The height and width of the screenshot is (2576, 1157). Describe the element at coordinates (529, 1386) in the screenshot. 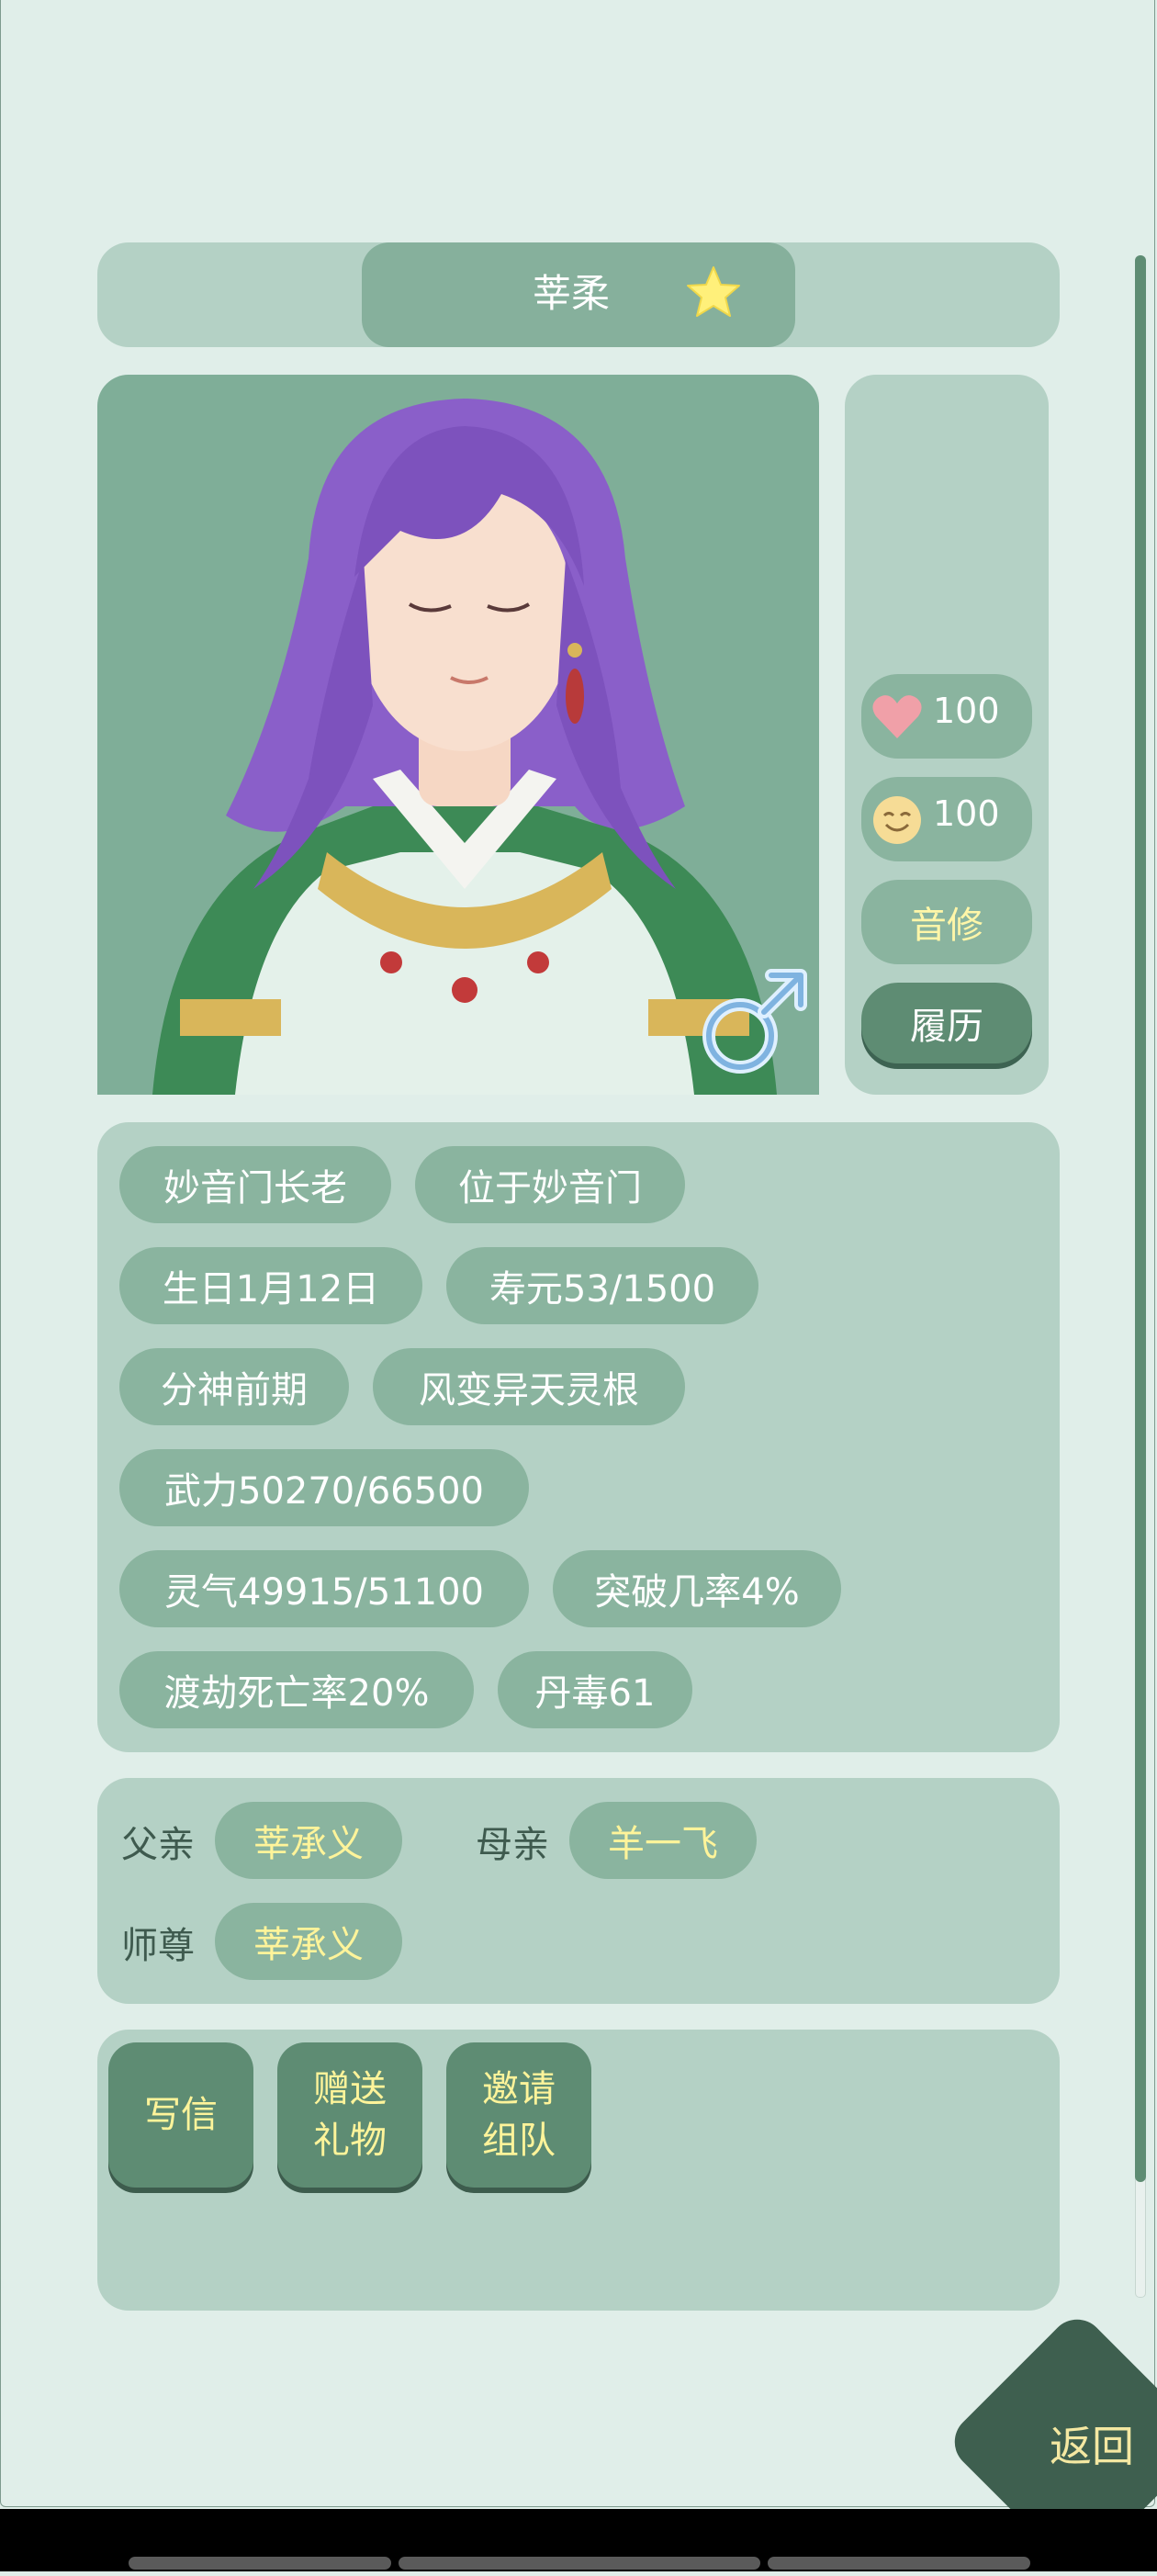

I see `info-chip: 风变异天灵根` at that location.